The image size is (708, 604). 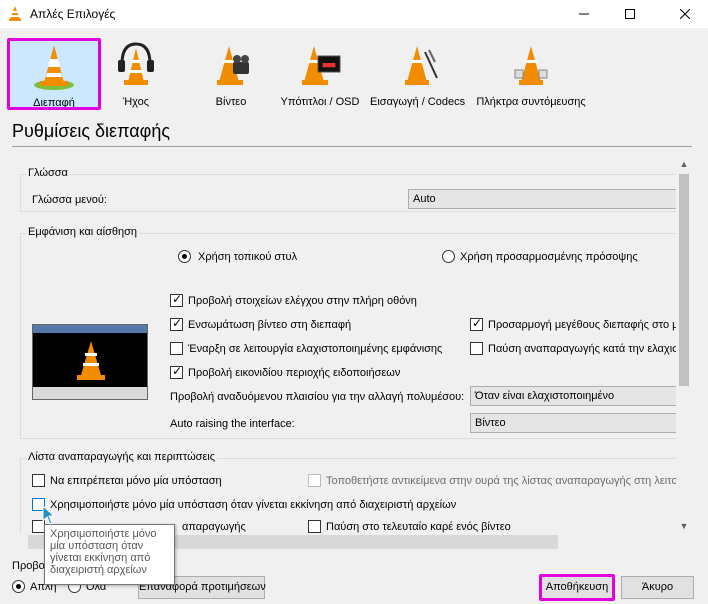 I want to click on minimal-mode-checkbox, so click(x=176, y=348).